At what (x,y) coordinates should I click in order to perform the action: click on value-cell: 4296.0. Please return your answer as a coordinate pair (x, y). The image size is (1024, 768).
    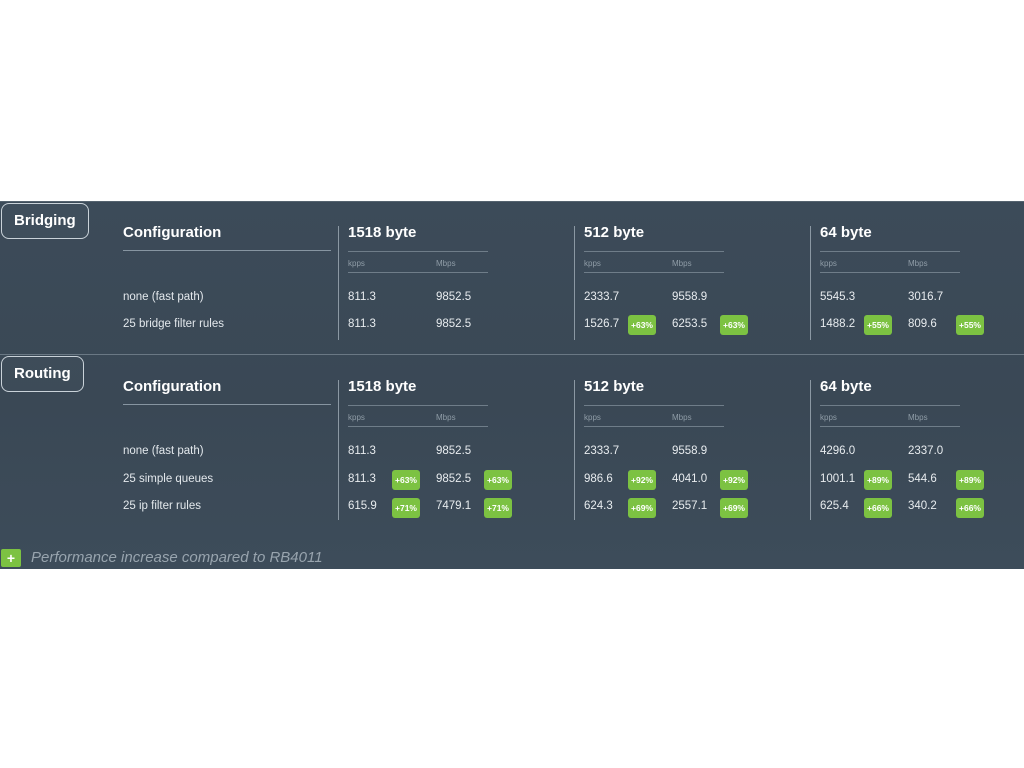
    Looking at the image, I should click on (838, 451).